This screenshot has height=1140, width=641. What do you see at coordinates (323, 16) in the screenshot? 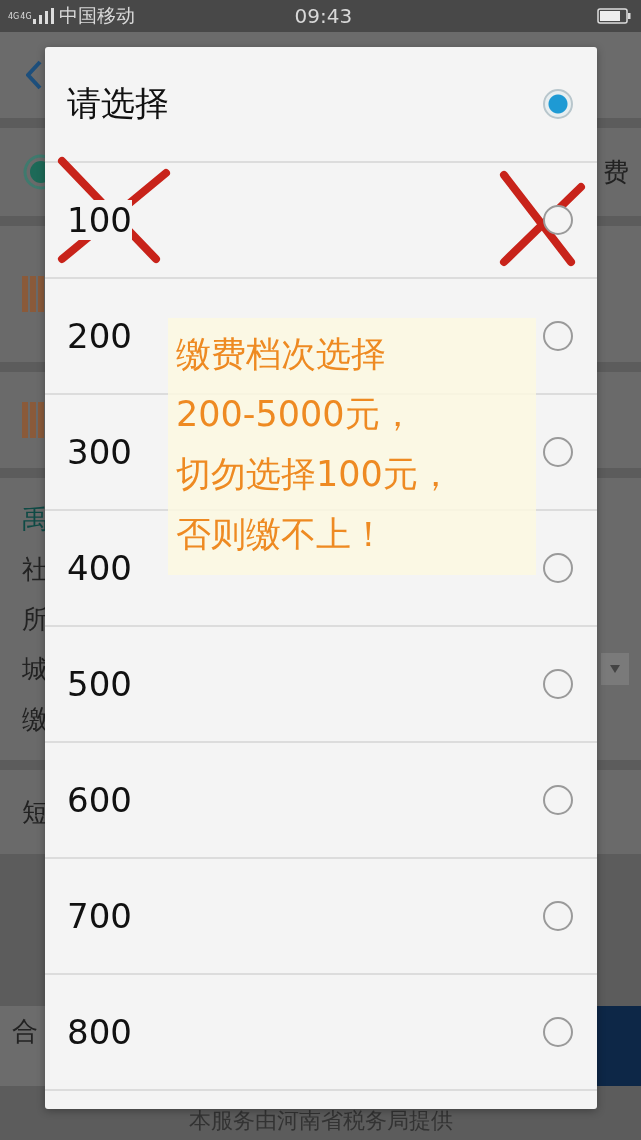
I see `clock-time: 09:43` at bounding box center [323, 16].